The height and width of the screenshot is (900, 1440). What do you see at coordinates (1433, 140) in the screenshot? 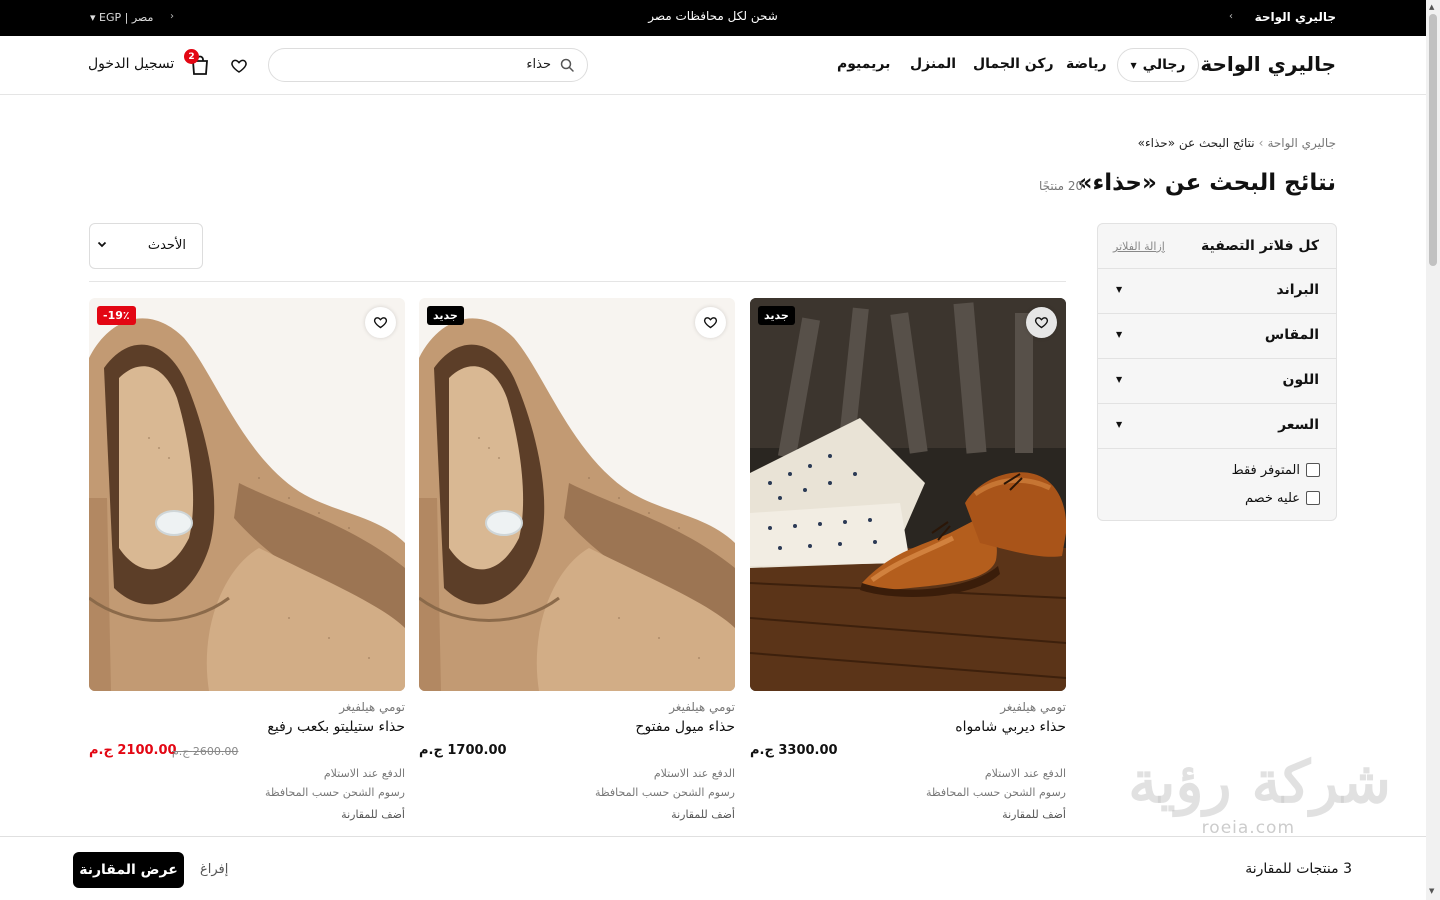
I see `scrollbar-thumb` at bounding box center [1433, 140].